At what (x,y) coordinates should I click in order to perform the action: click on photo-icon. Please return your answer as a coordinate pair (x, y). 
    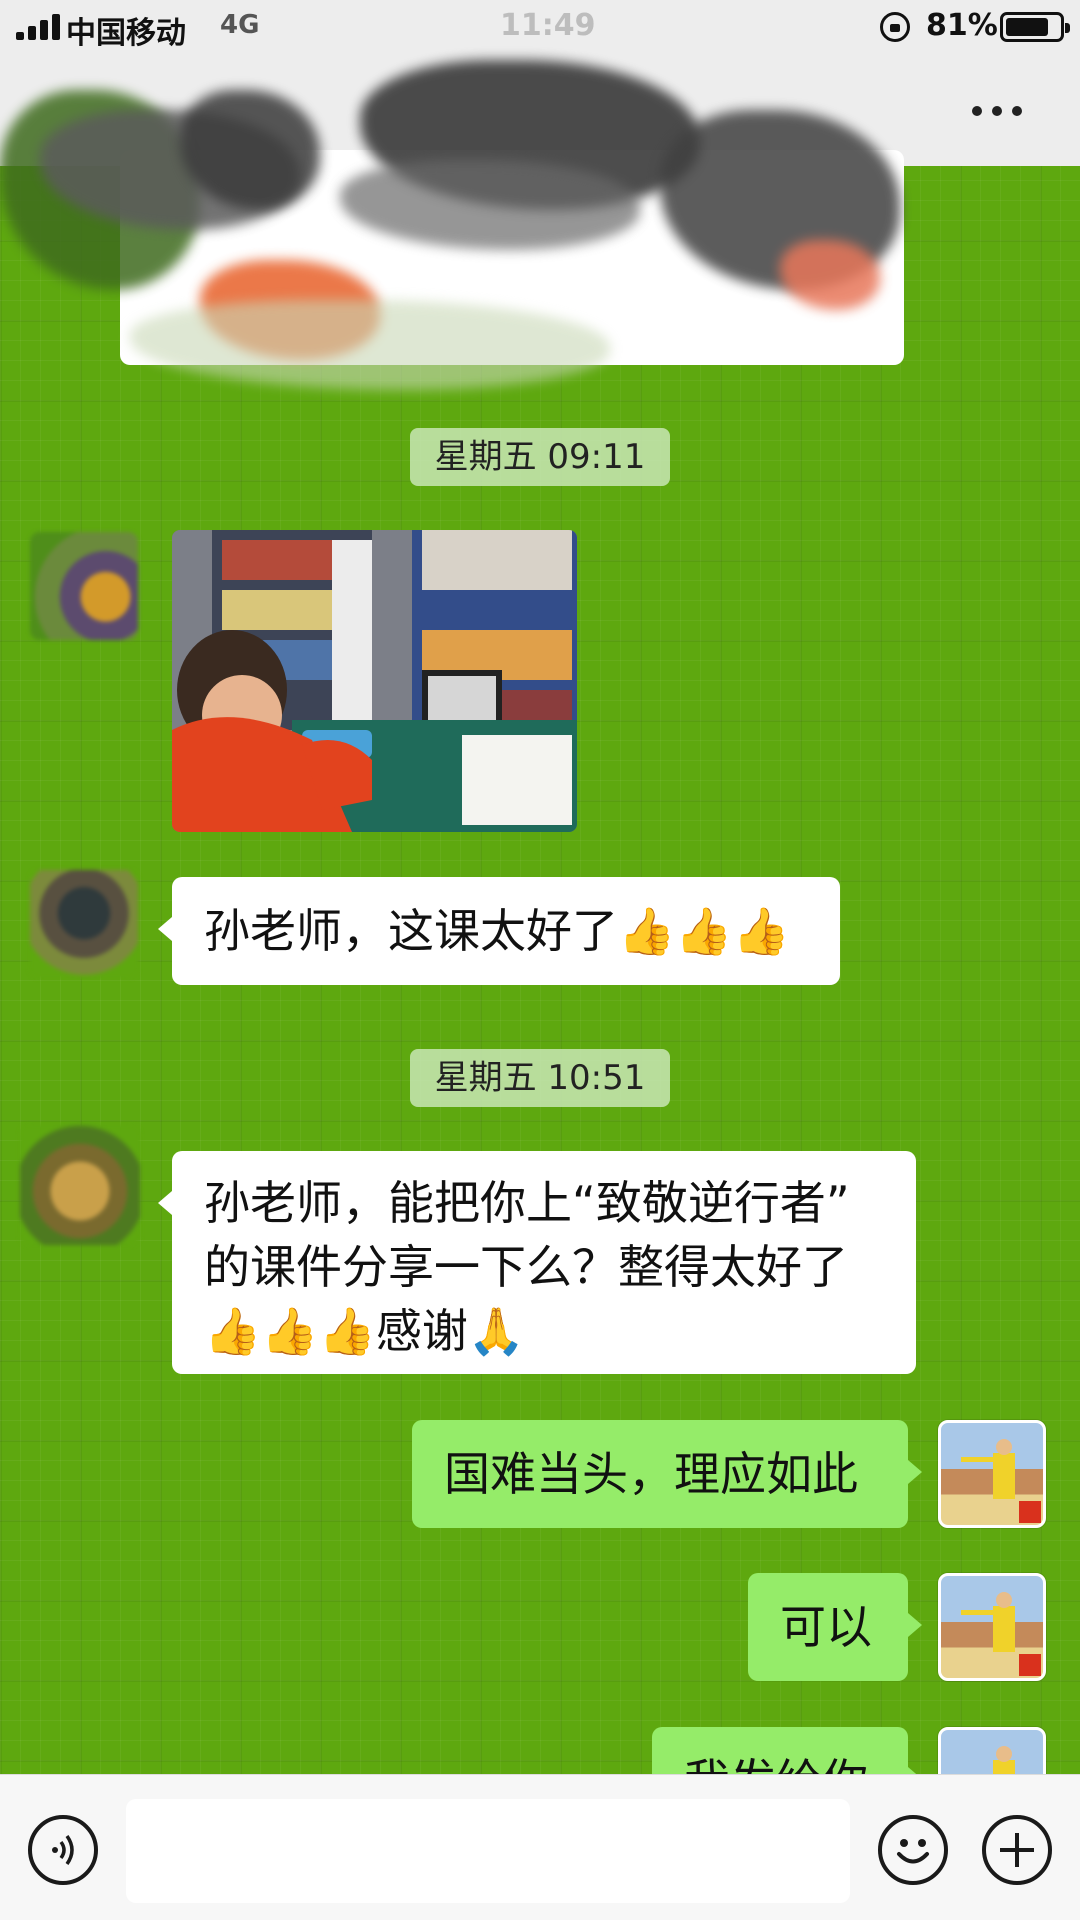
    Looking at the image, I should click on (374, 681).